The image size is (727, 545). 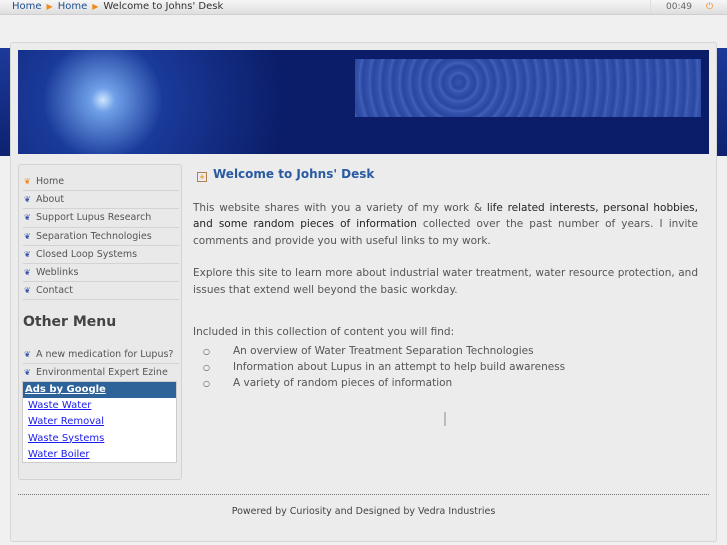 I want to click on text-cursor, so click(x=445, y=419).